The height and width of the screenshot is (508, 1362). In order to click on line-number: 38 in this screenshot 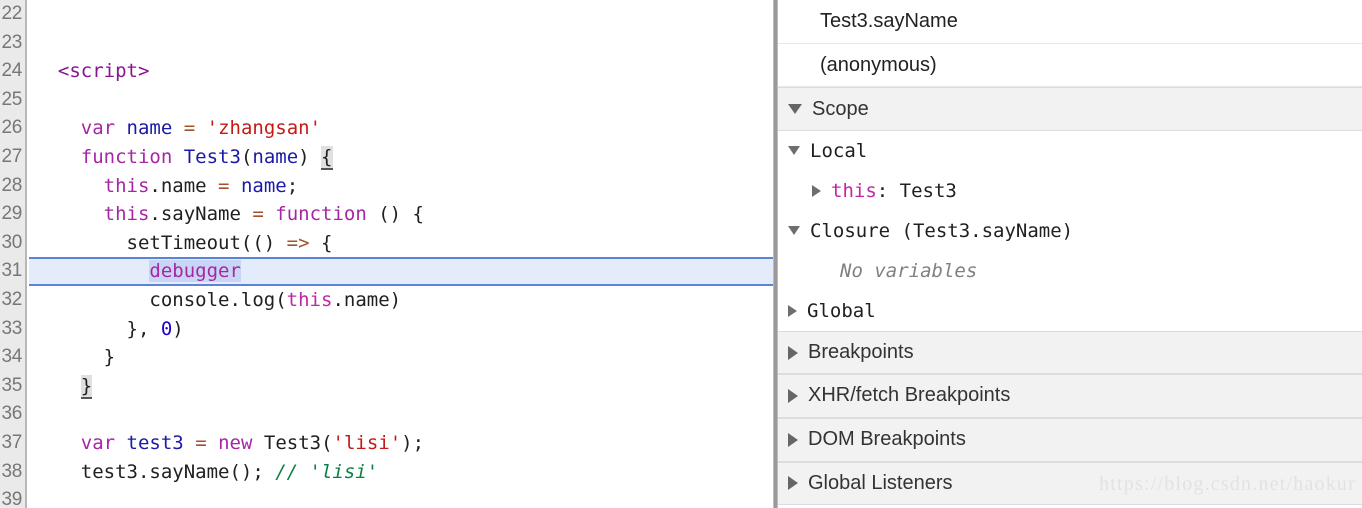, I will do `click(11, 471)`.